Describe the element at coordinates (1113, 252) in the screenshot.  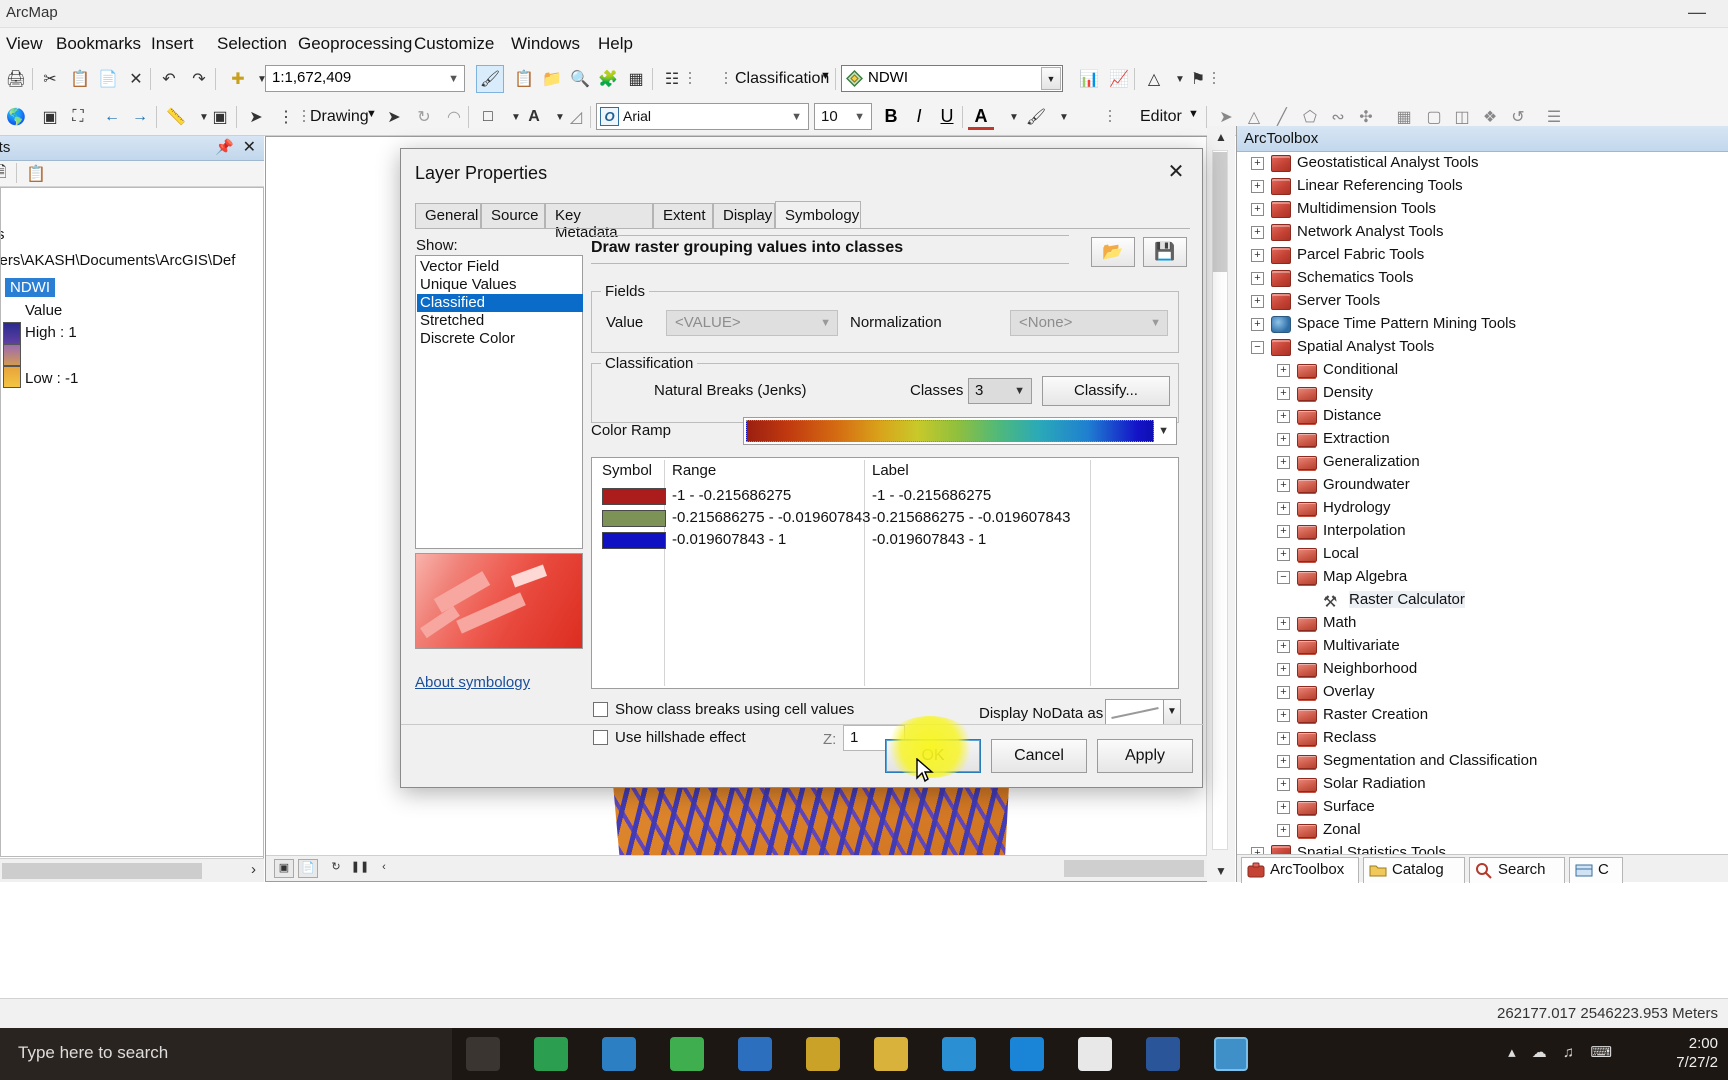
I see `open-folder-icon: 📂` at that location.